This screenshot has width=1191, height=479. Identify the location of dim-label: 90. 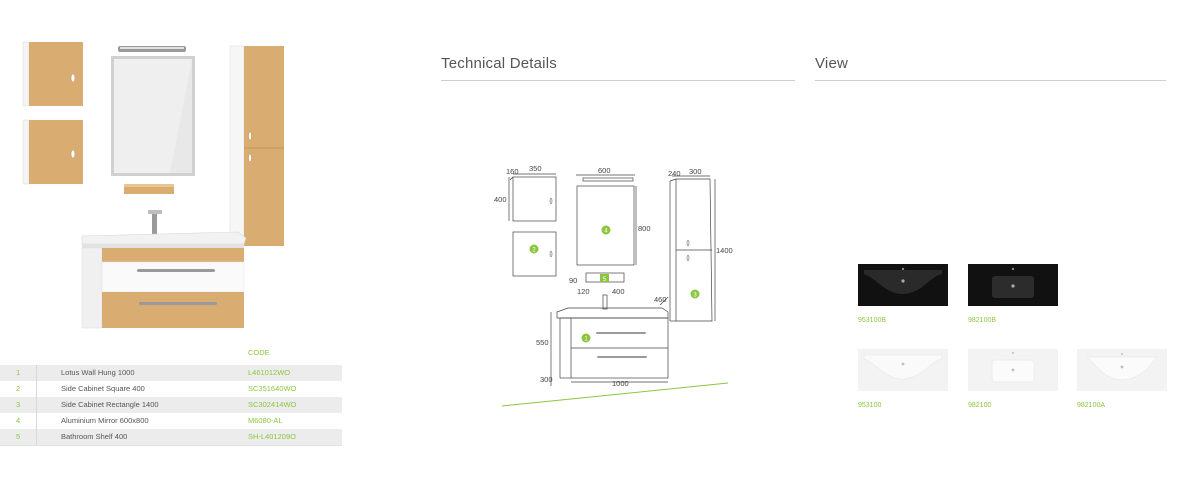
(573, 280).